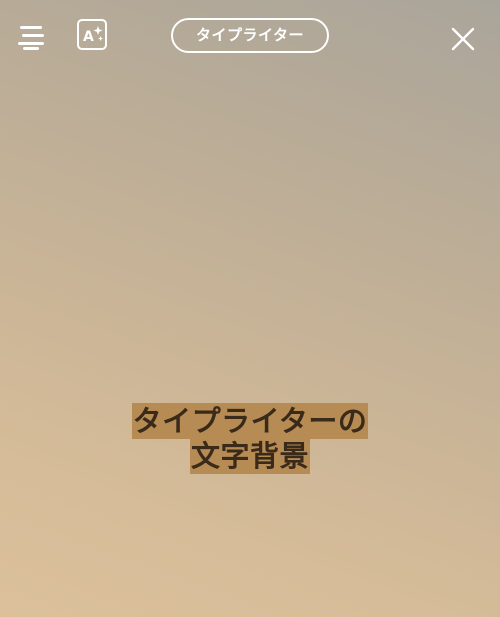 The image size is (500, 617). I want to click on text-effects-button: A, so click(92, 34).